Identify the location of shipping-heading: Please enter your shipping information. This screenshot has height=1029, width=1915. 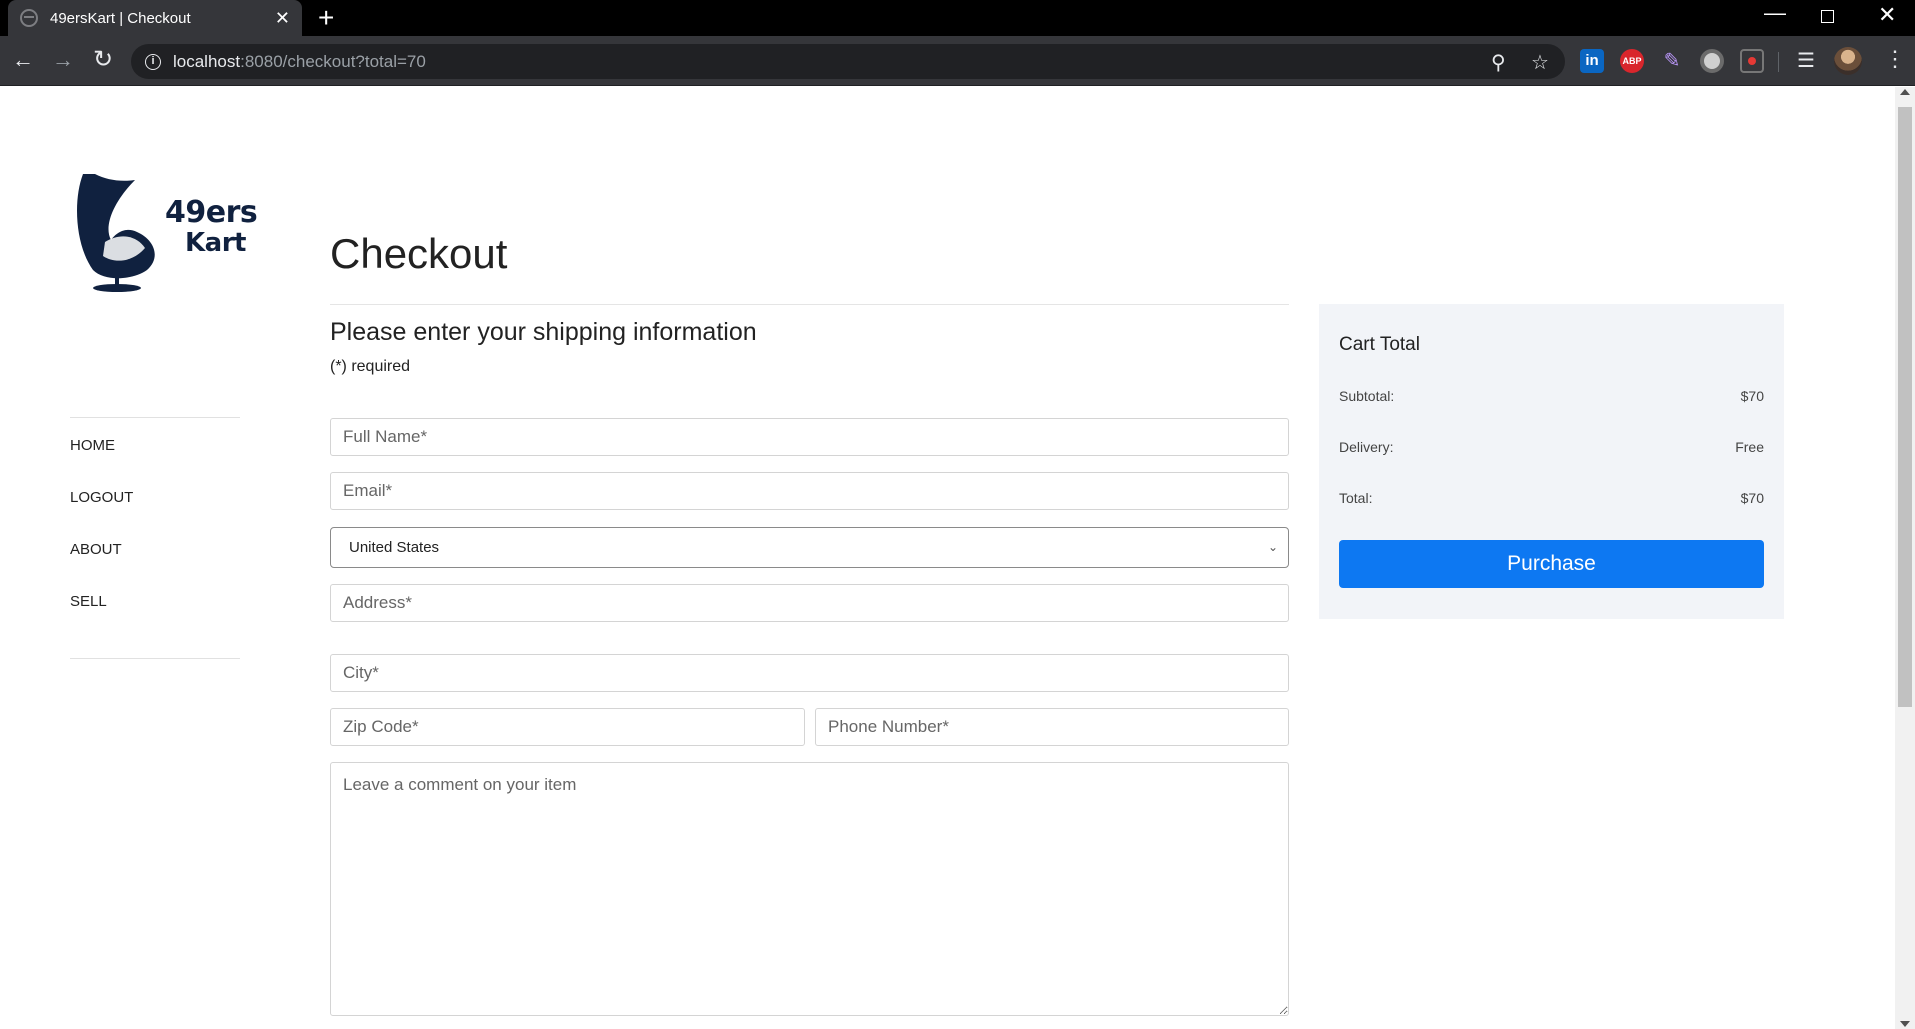
(543, 332).